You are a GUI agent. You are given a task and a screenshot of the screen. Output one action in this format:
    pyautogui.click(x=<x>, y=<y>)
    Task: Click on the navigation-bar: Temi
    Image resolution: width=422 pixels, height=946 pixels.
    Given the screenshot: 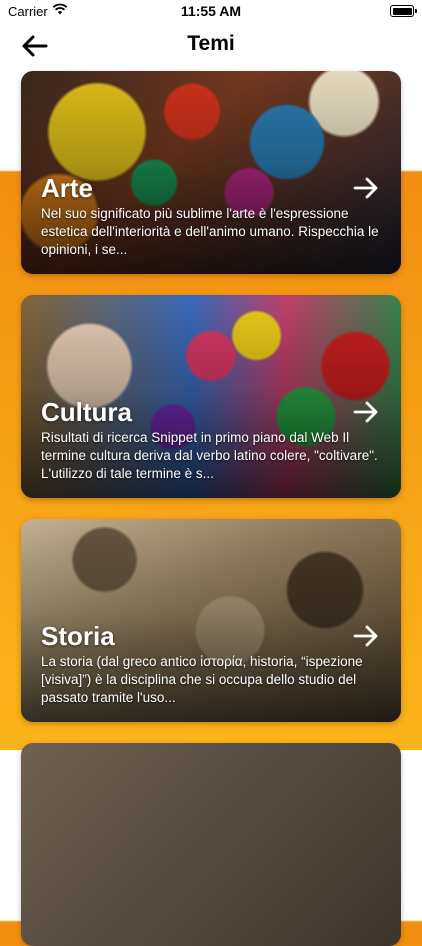 What is the action you would take?
    pyautogui.click(x=211, y=46)
    